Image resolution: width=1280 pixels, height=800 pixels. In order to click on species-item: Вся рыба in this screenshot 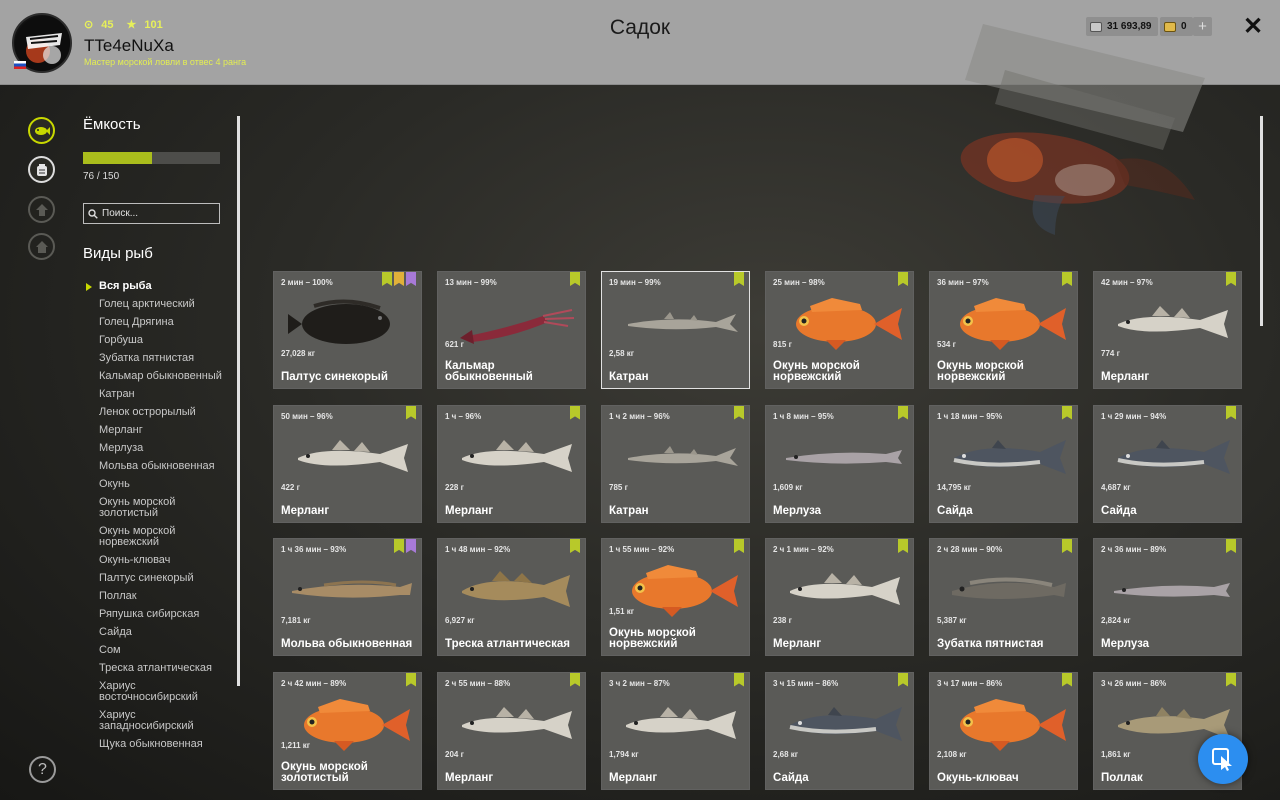, I will do `click(158, 286)`.